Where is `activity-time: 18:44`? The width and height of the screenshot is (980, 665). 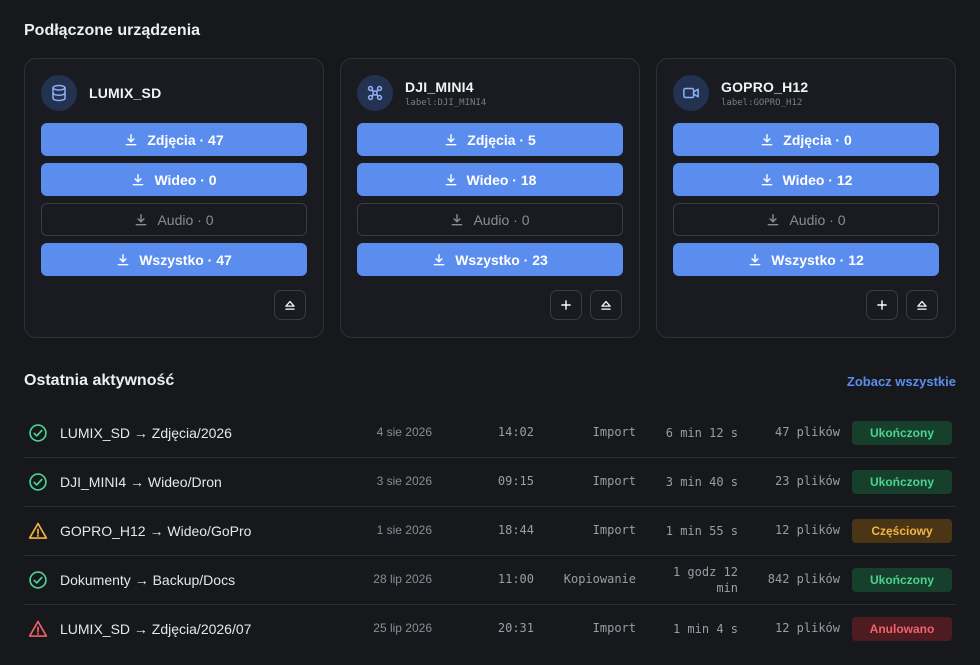
activity-time: 18:44 is located at coordinates (515, 530).